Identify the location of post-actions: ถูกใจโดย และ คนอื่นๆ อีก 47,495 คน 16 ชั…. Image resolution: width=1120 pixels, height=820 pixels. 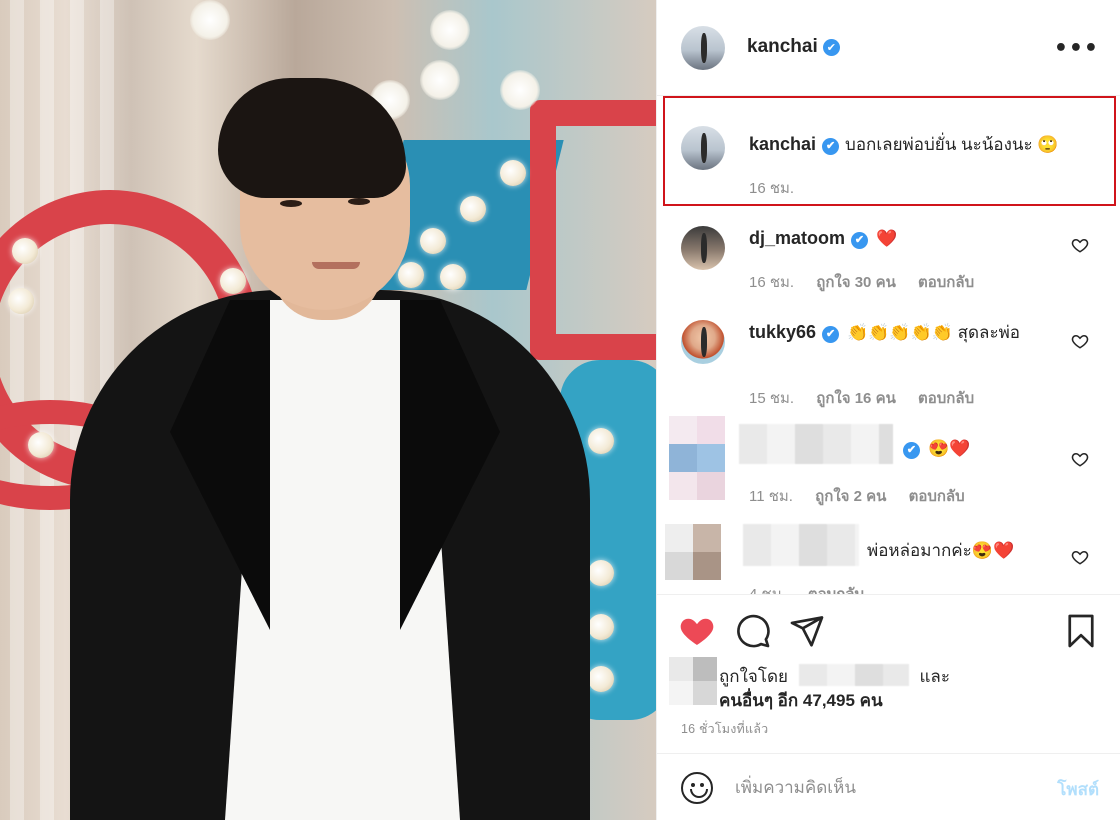
(888, 707).